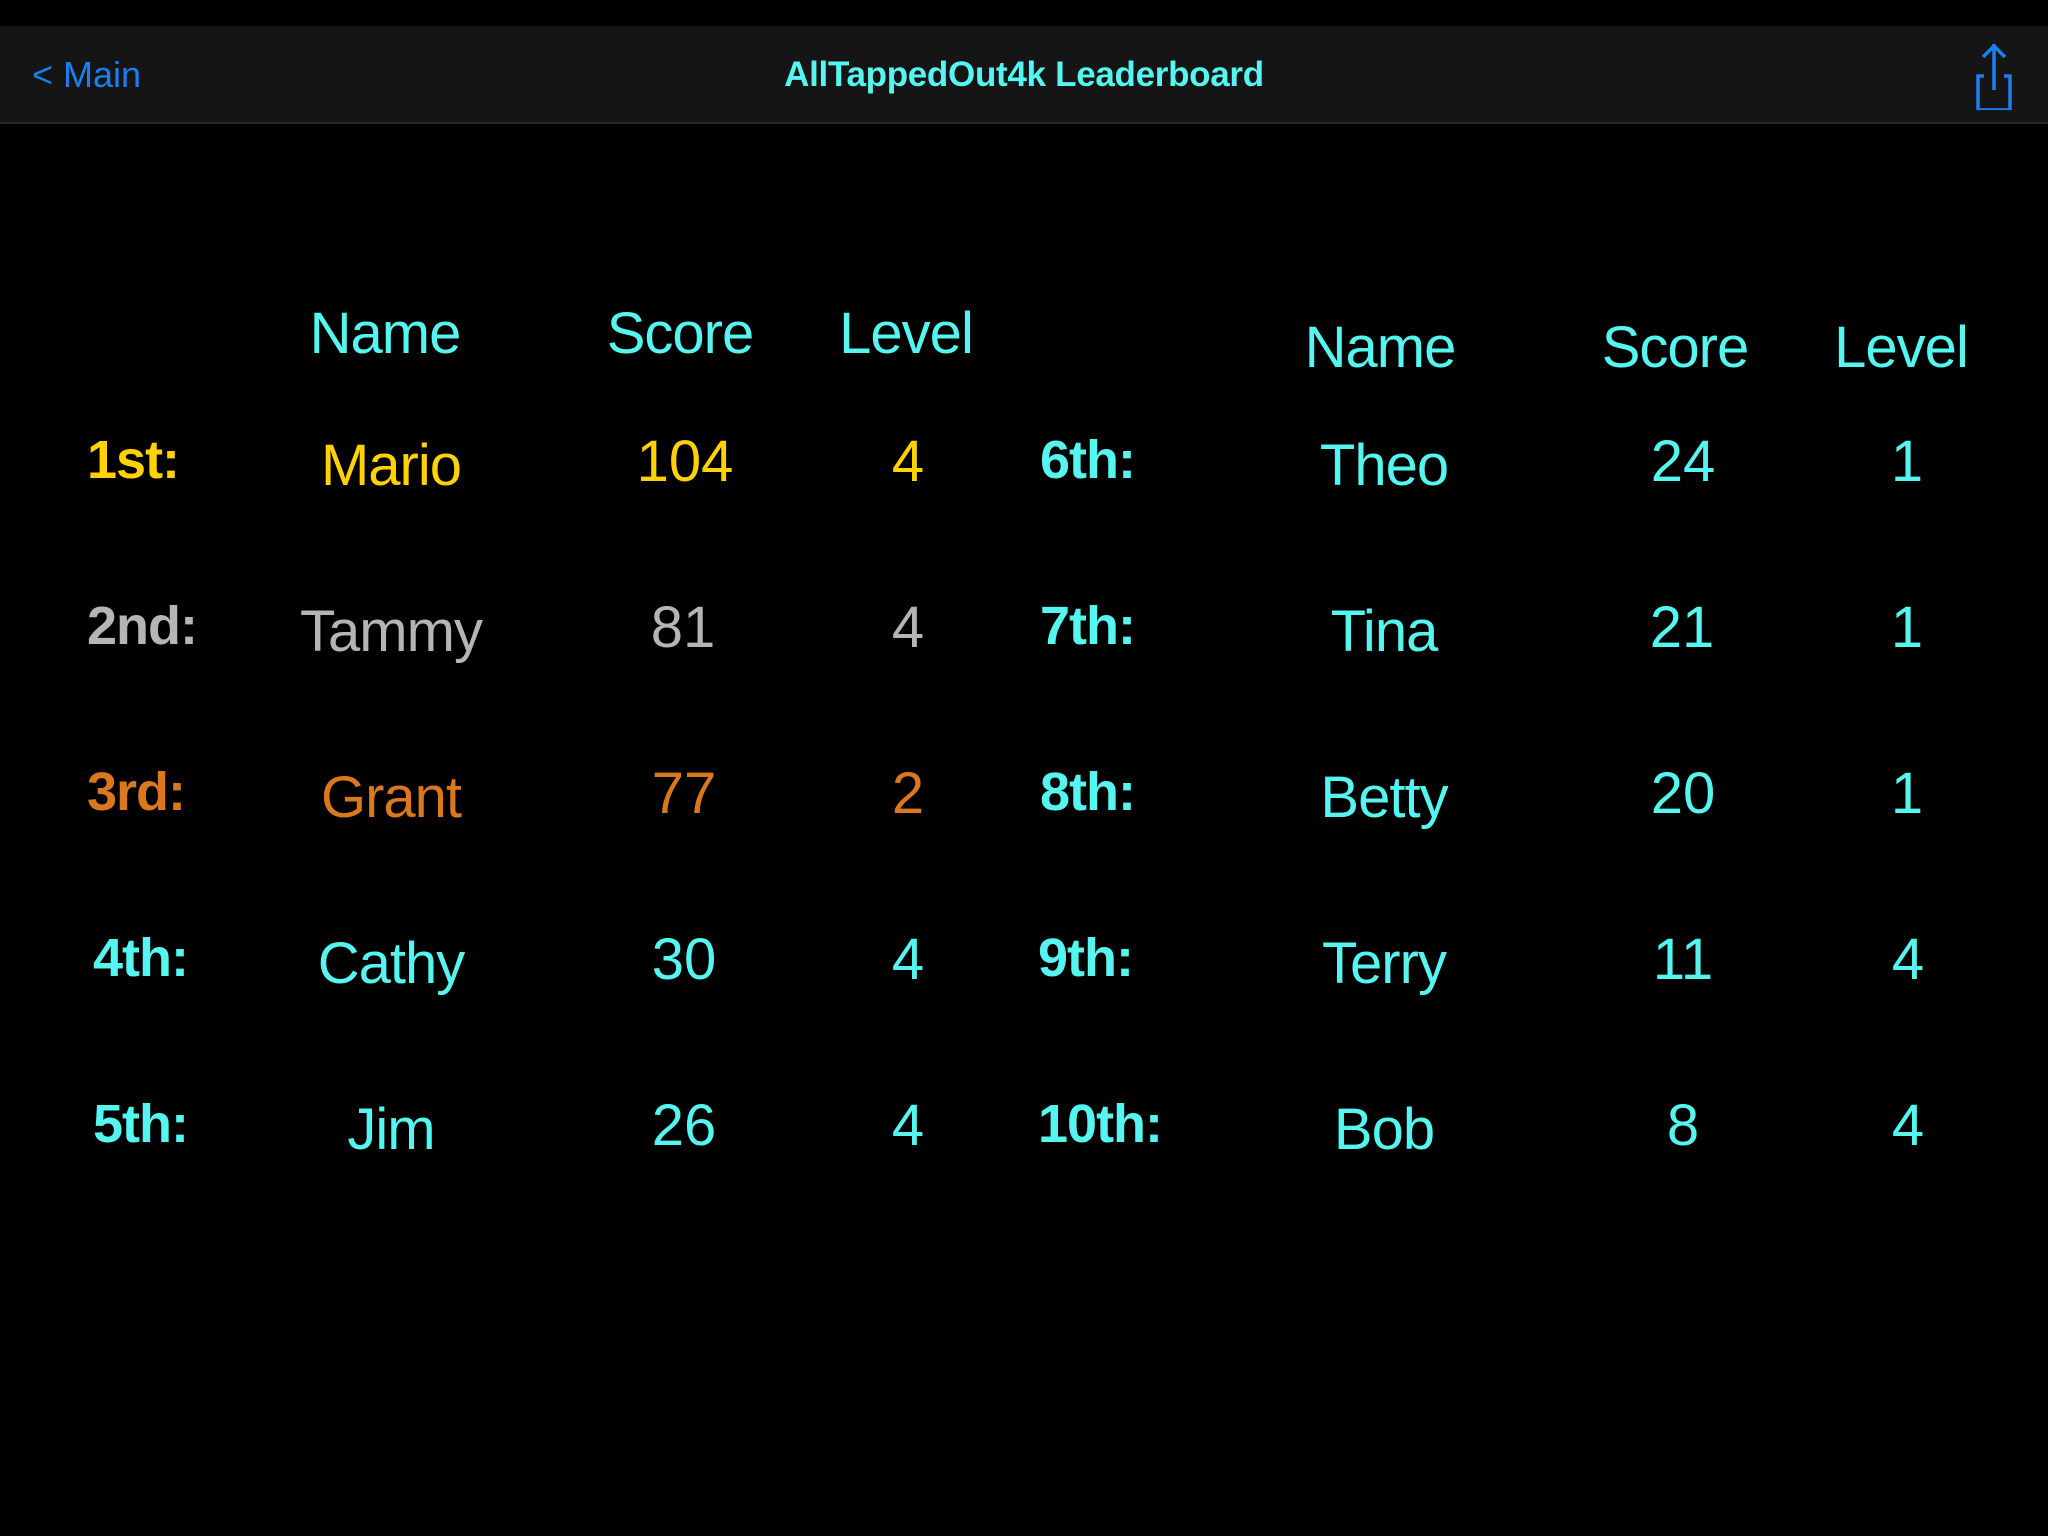 The width and height of the screenshot is (2048, 1536). I want to click on column-header-level-left: Level, so click(906, 333).